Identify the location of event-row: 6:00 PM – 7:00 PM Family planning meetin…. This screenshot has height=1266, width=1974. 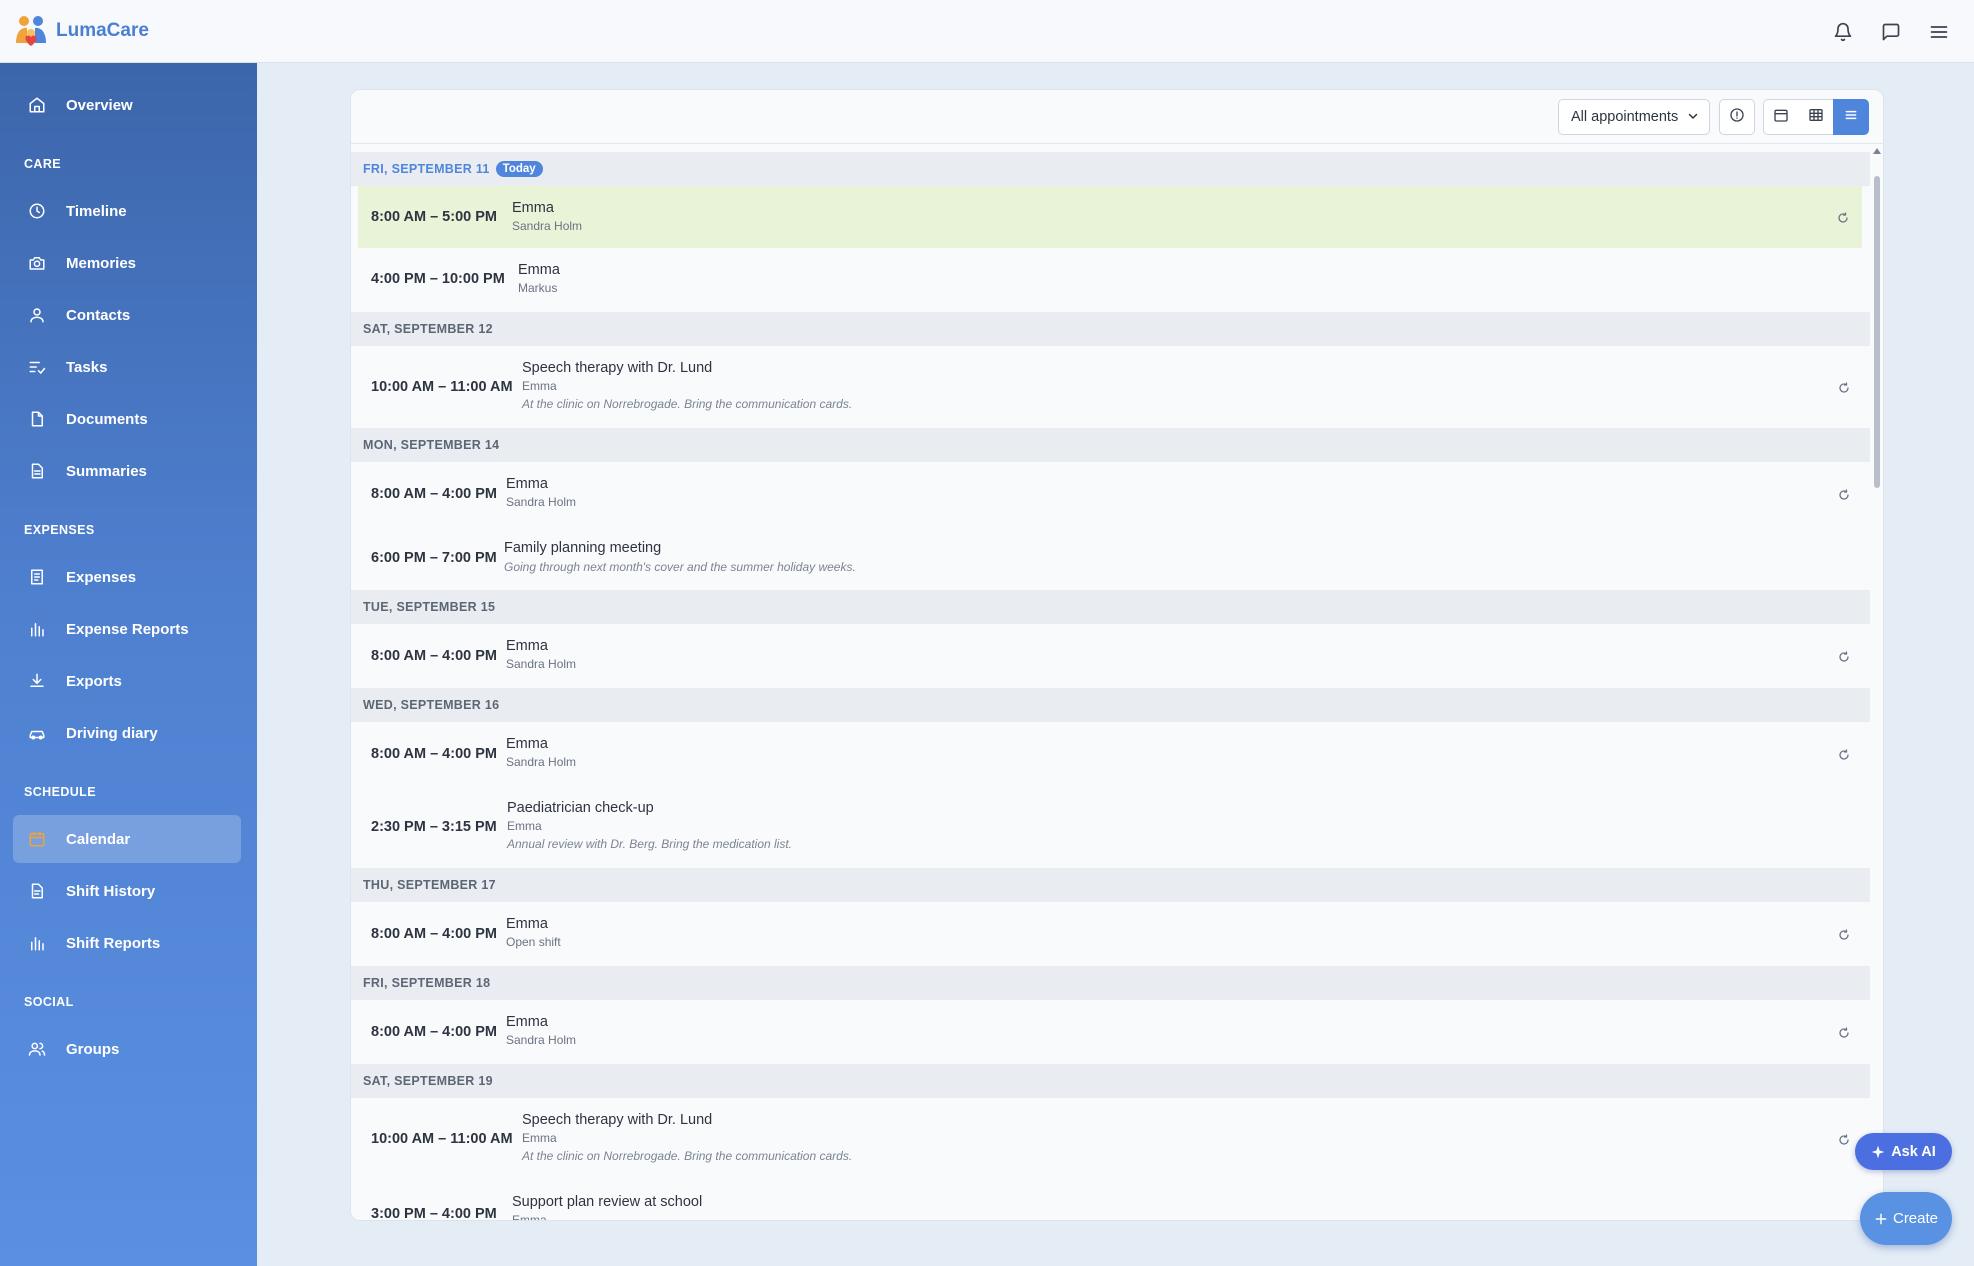
(1110, 558).